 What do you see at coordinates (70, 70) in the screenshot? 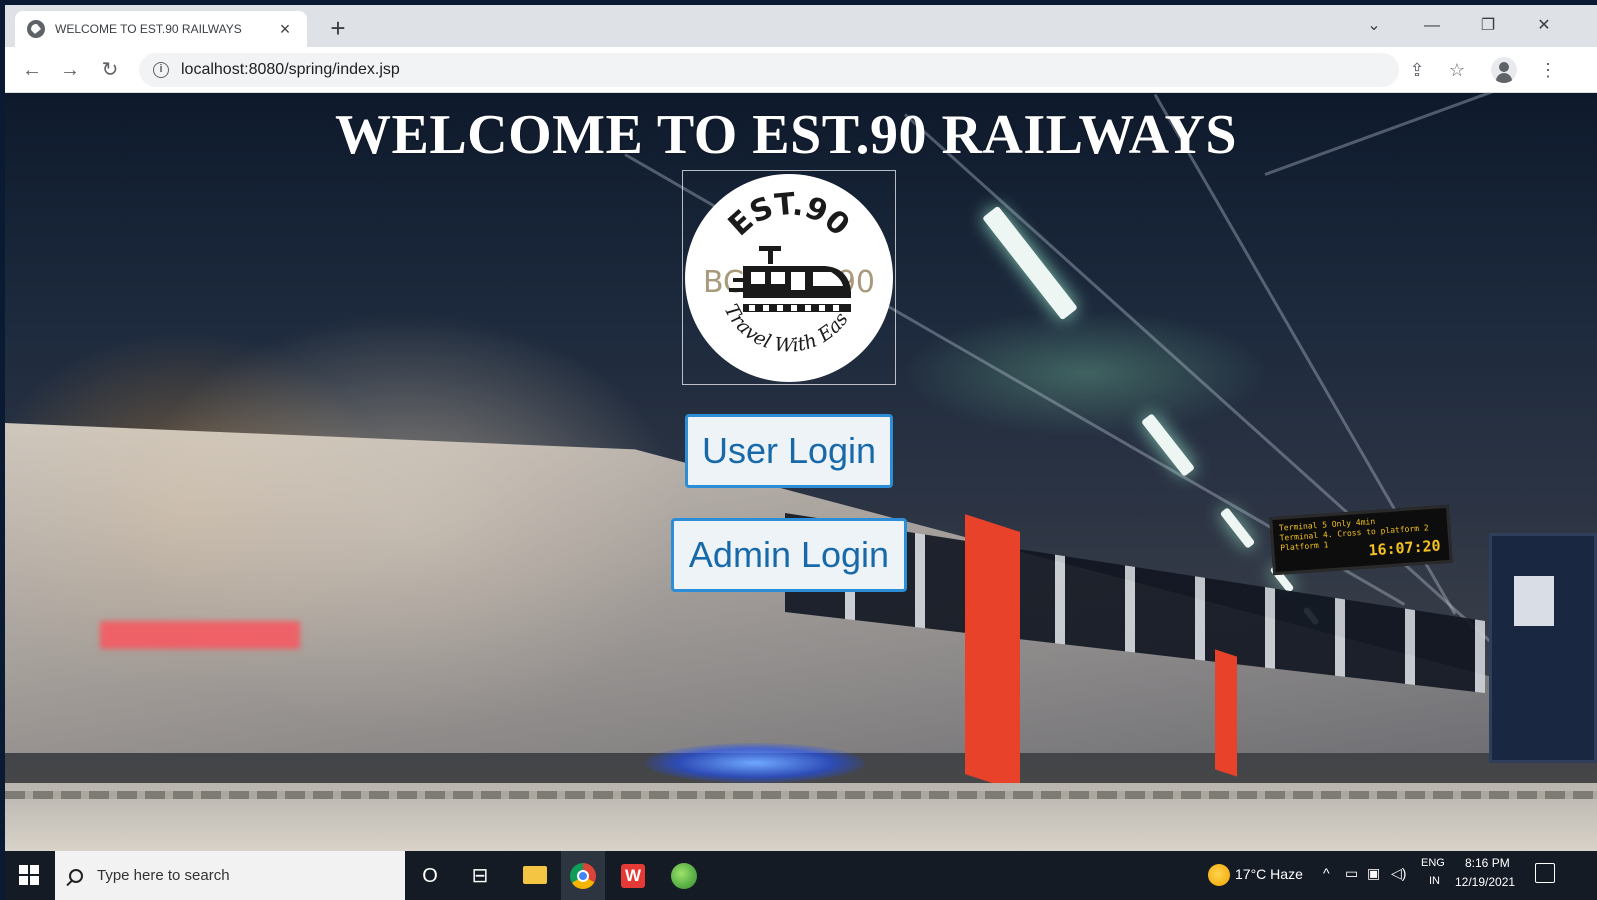
I see `forward-button: →` at bounding box center [70, 70].